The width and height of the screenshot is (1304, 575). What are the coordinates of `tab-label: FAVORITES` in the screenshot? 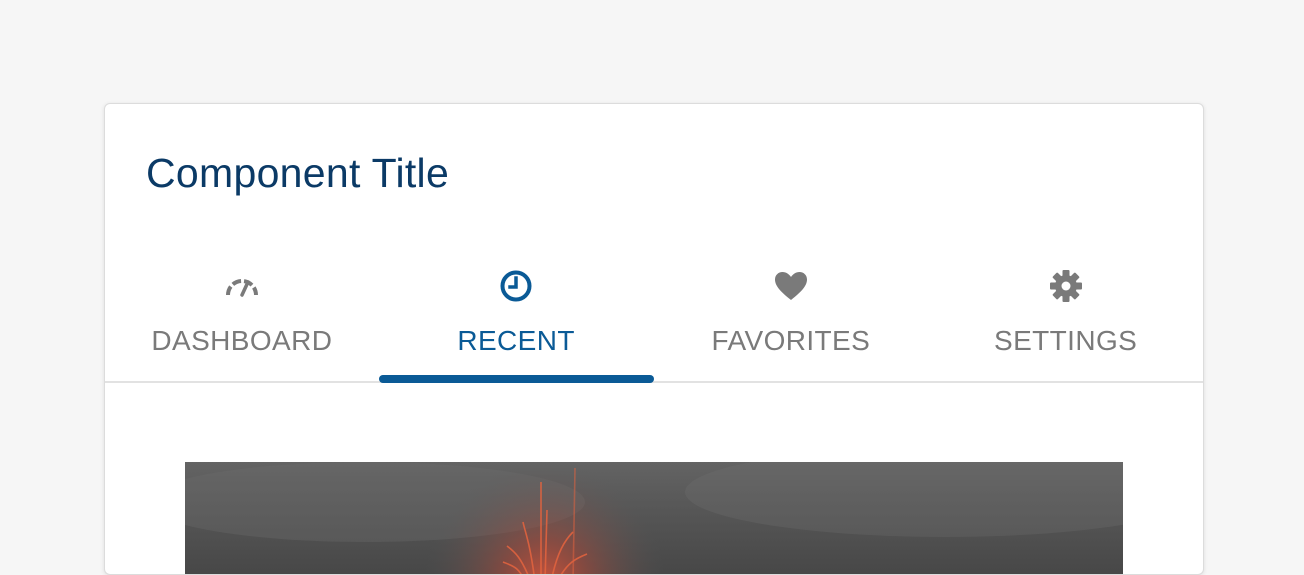 It's located at (791, 340).